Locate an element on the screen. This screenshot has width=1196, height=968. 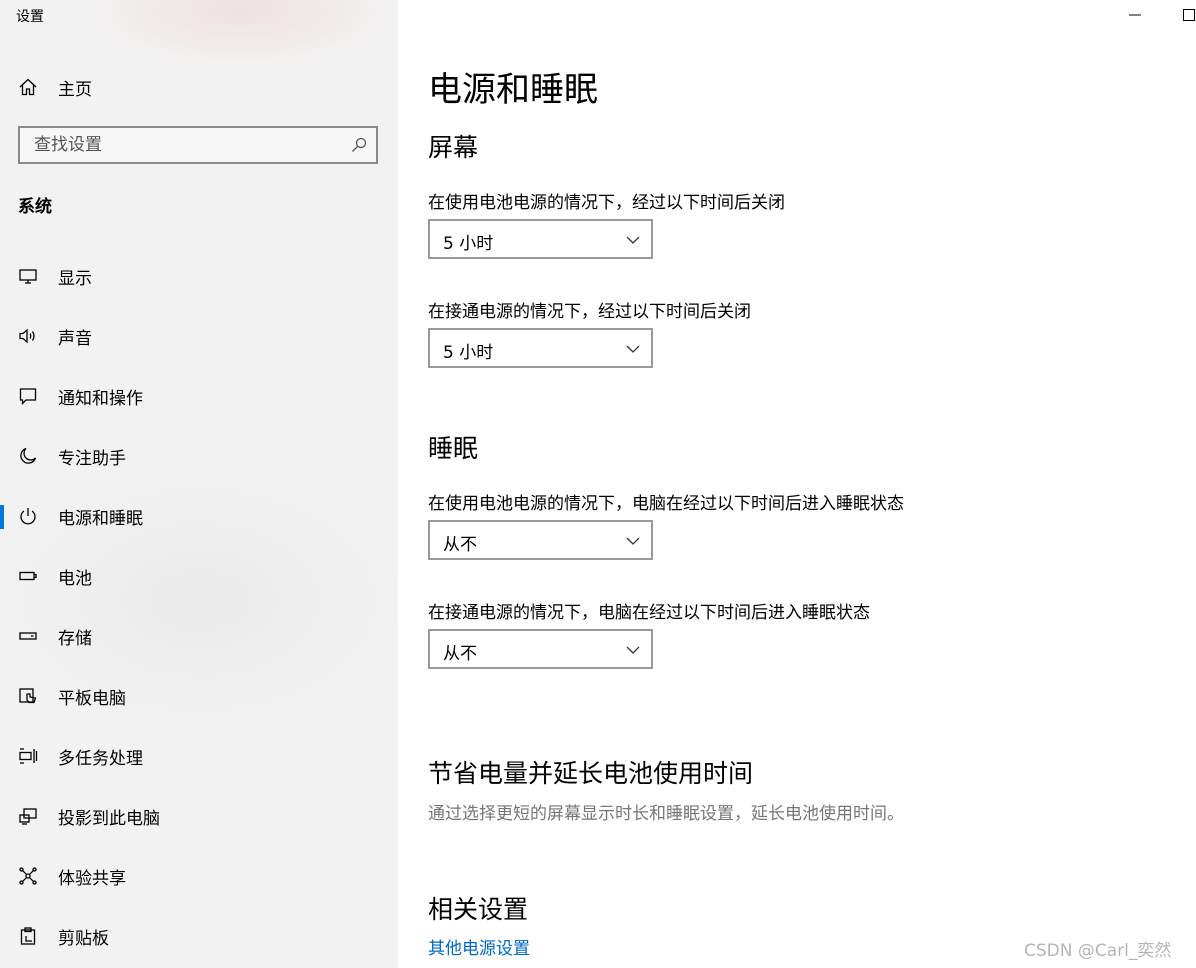
maximize-icon is located at coordinates (1189, 15).